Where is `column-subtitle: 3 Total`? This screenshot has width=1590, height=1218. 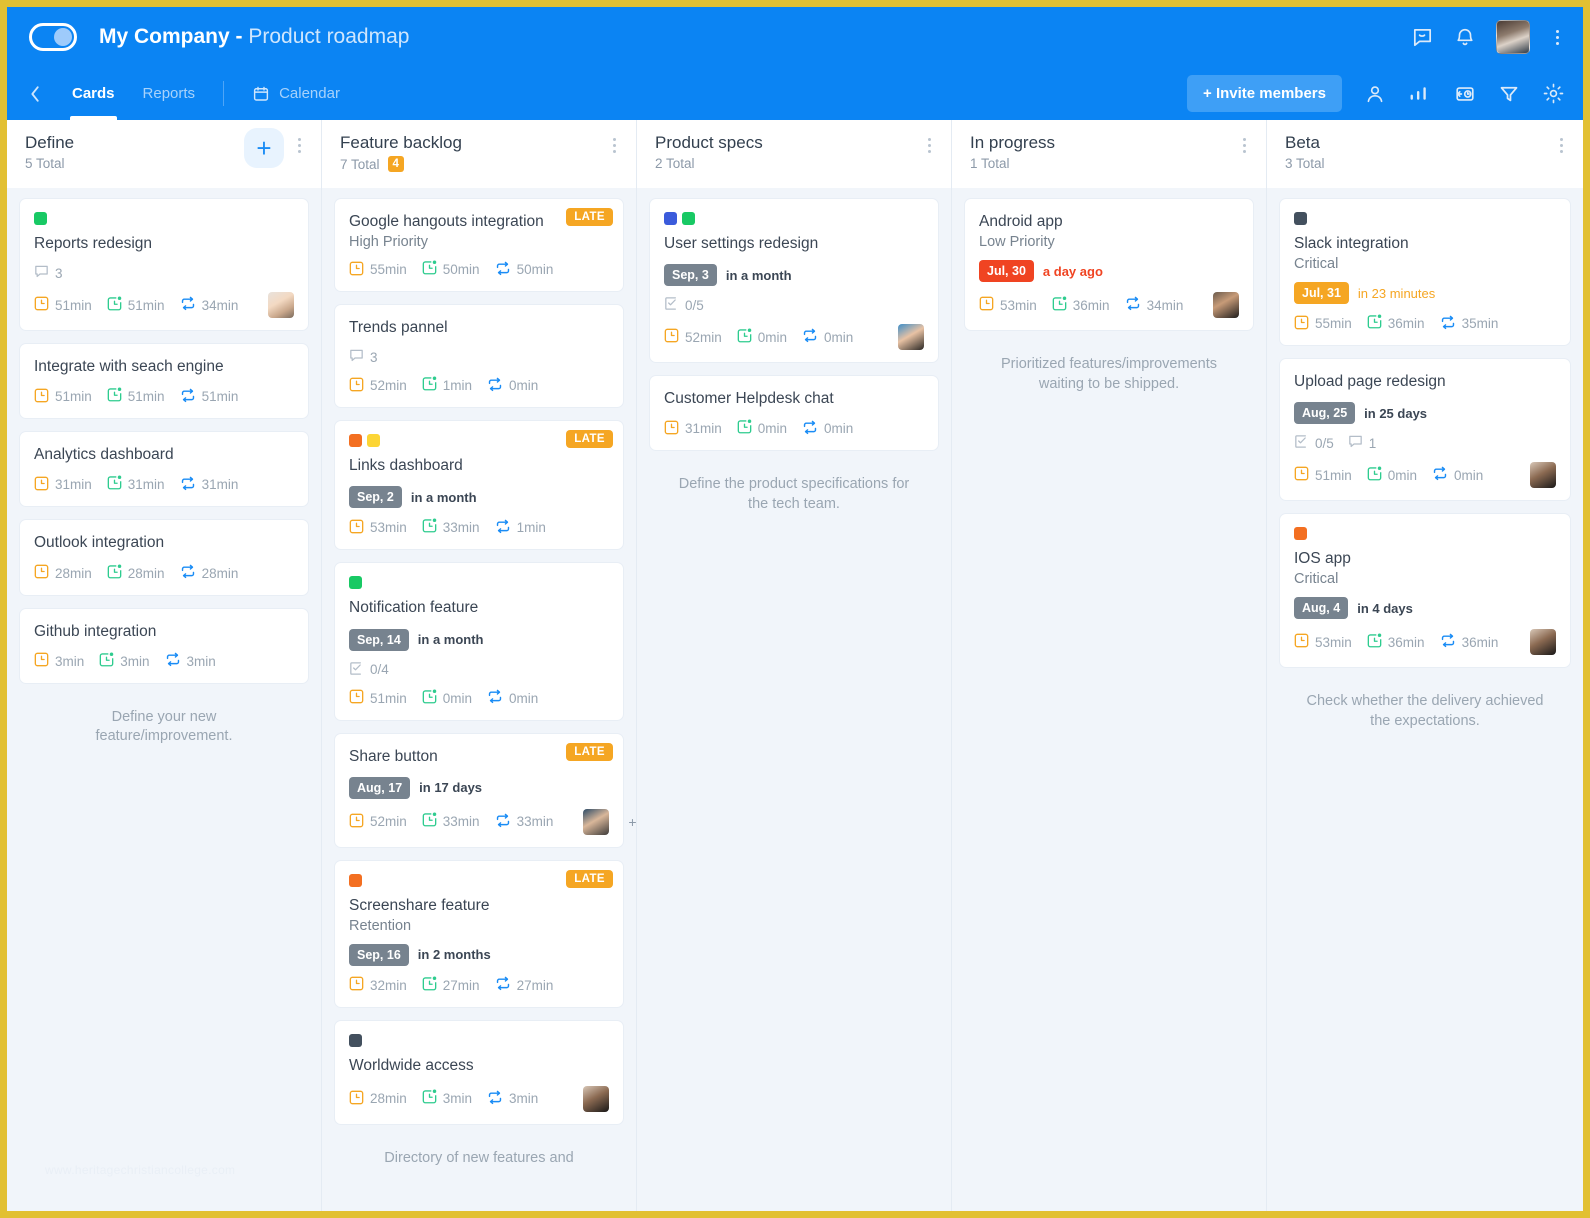 column-subtitle: 3 Total is located at coordinates (1415, 163).